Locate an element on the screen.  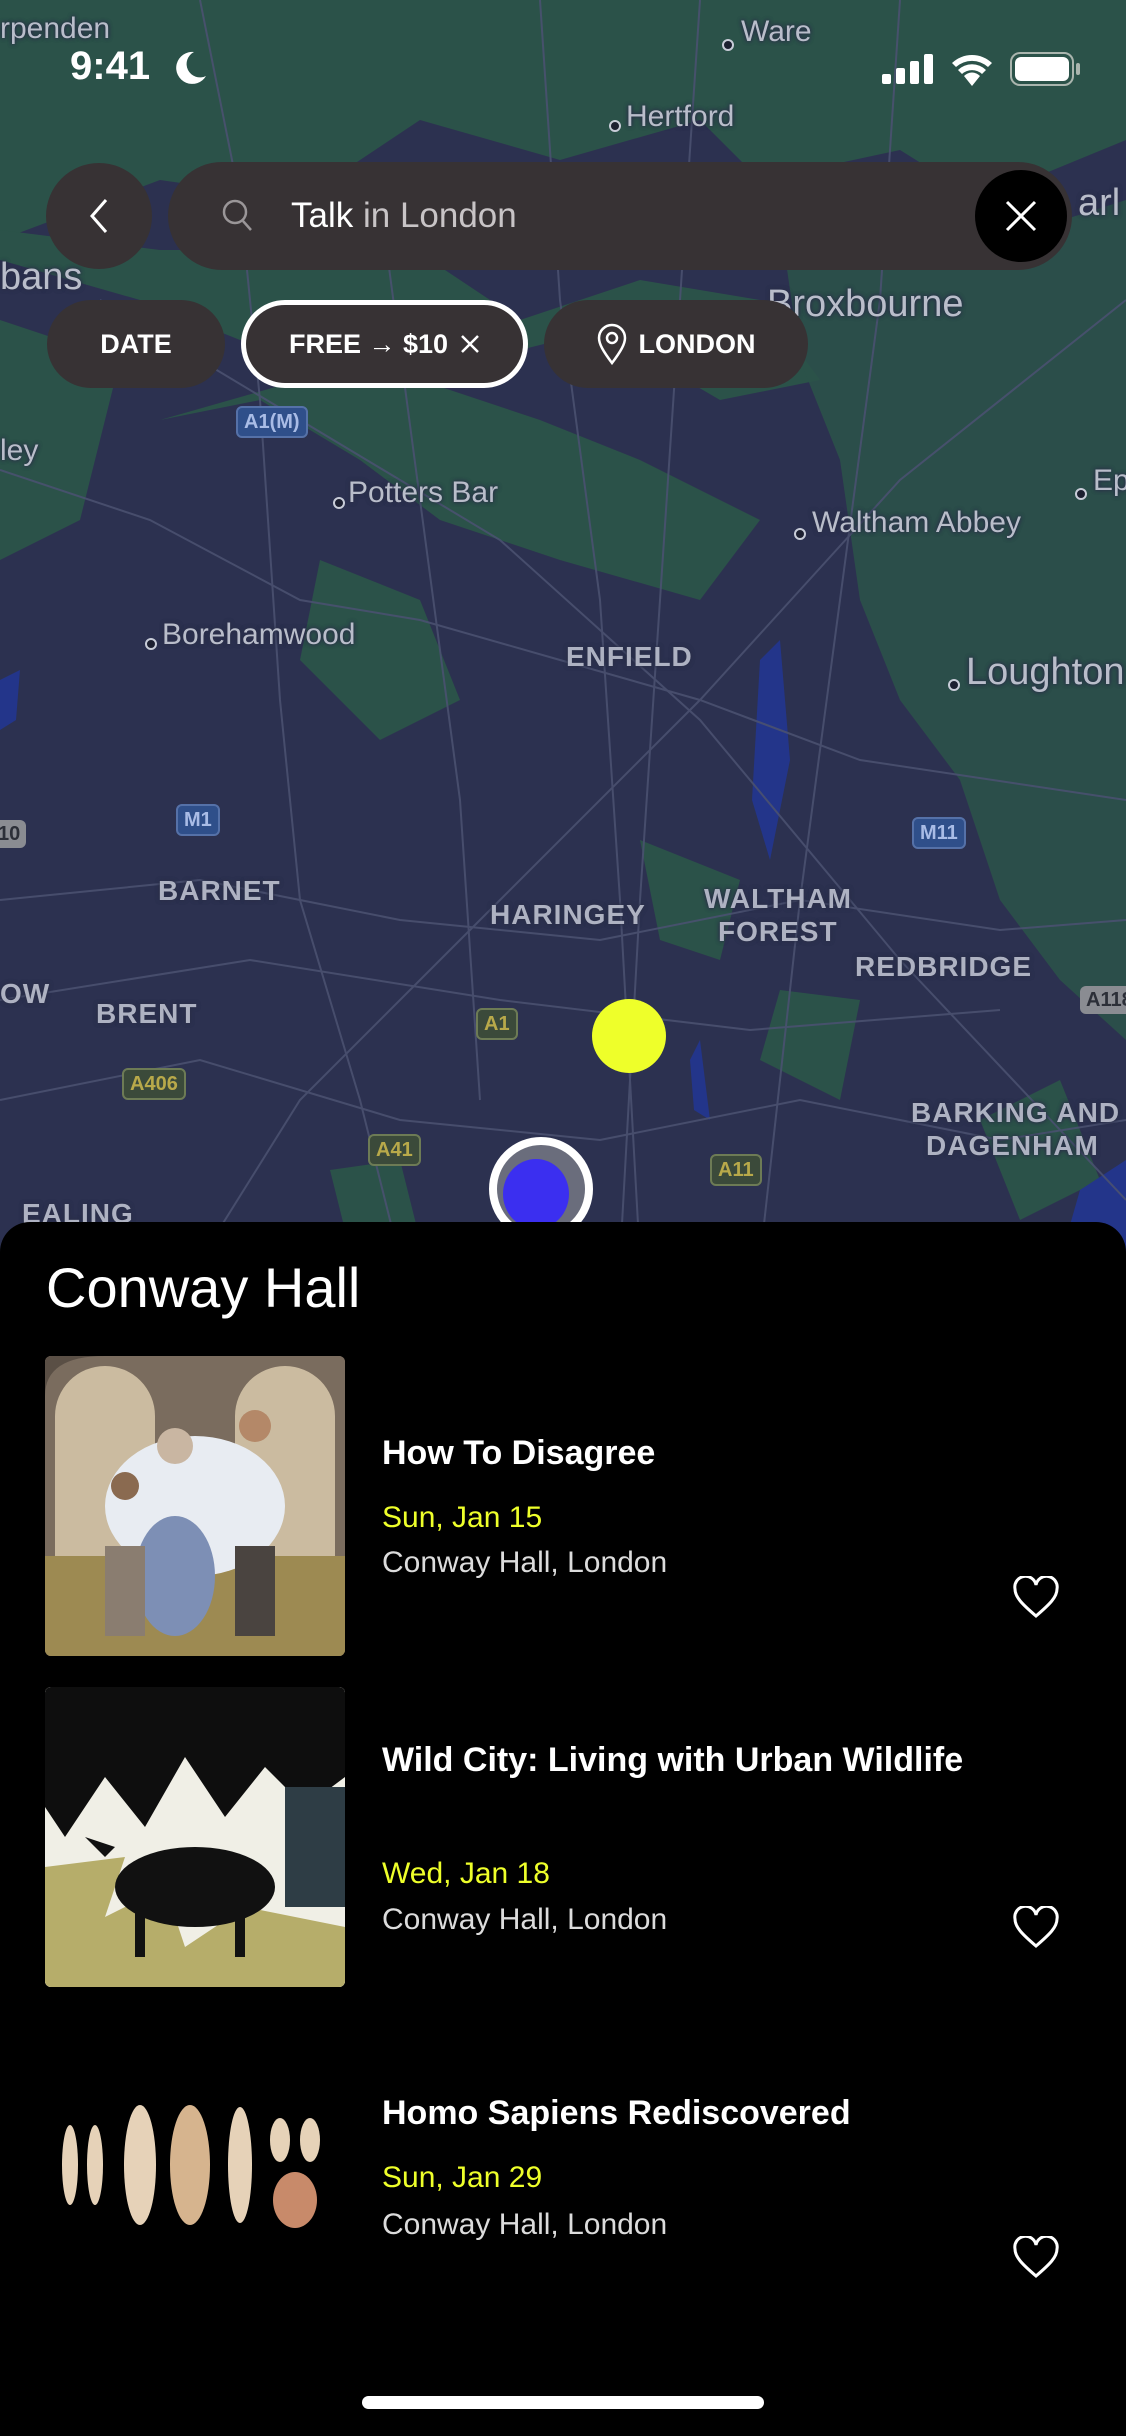
clear-search-button is located at coordinates (1021, 216).